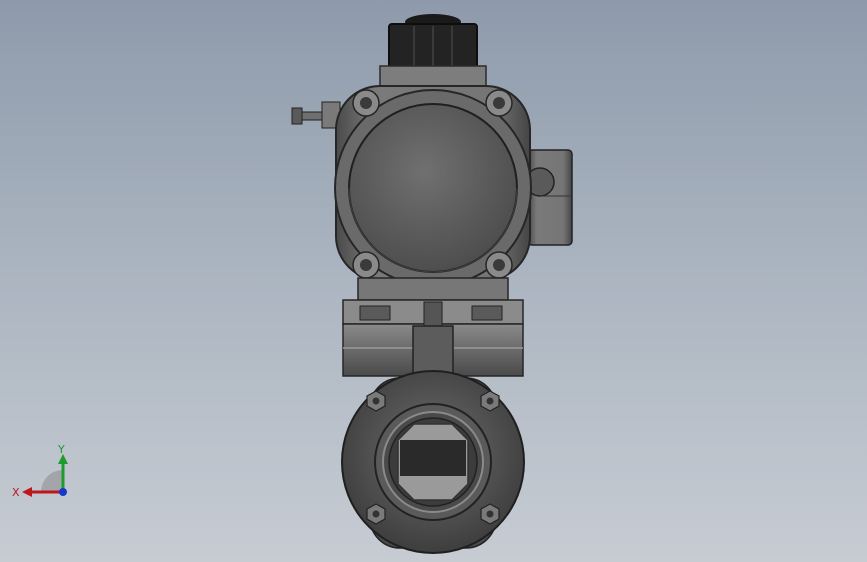  I want to click on bolt-top-left, so click(366, 103).